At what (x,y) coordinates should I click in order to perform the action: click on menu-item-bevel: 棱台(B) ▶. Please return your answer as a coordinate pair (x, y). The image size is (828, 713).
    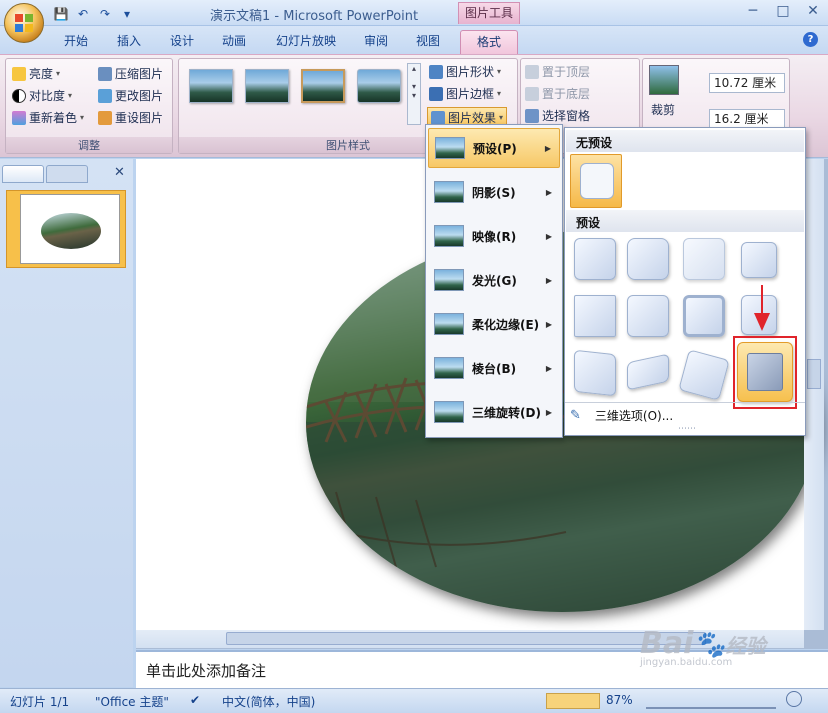
    Looking at the image, I should click on (494, 368).